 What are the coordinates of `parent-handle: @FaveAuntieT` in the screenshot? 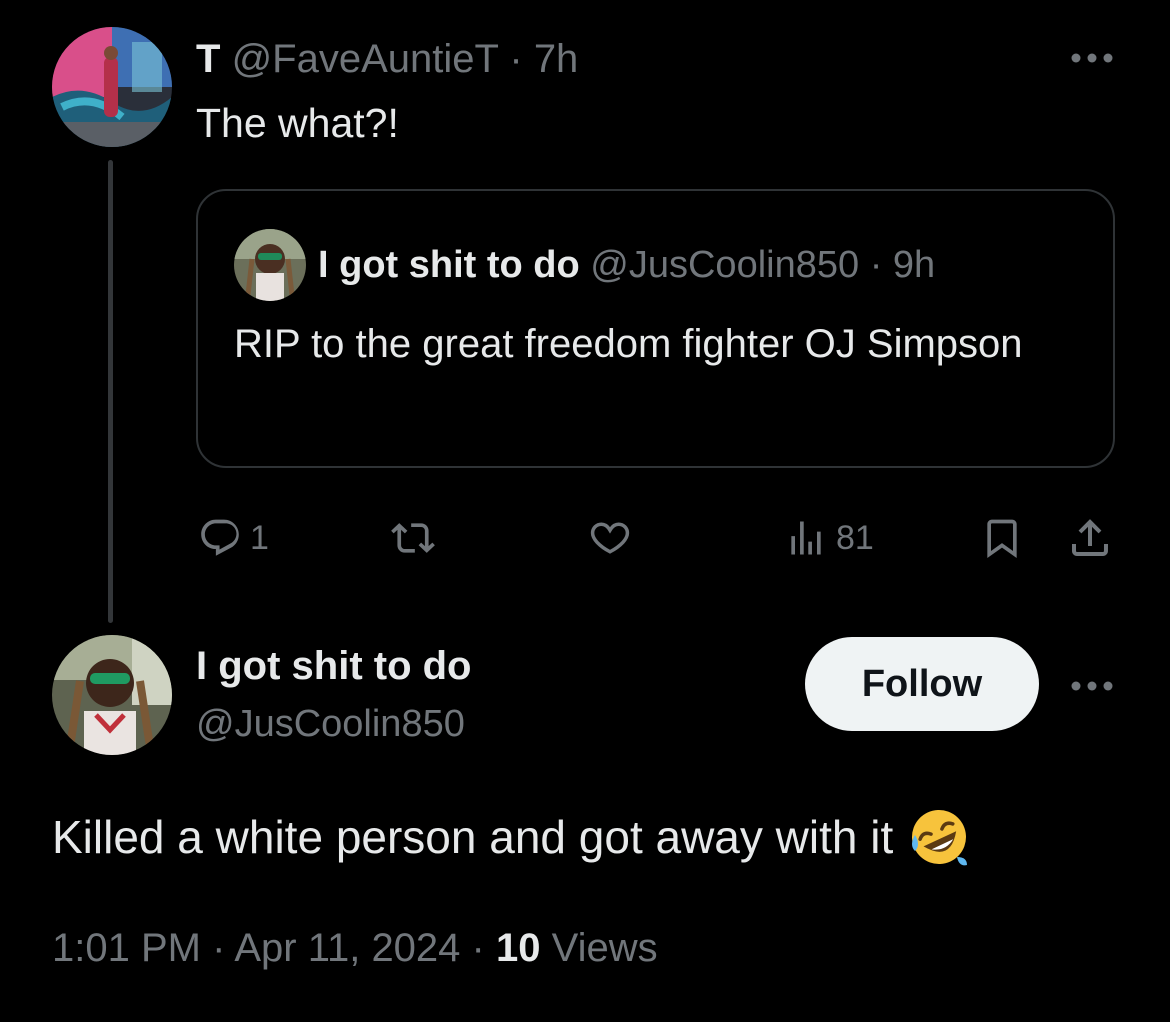 It's located at (365, 59).